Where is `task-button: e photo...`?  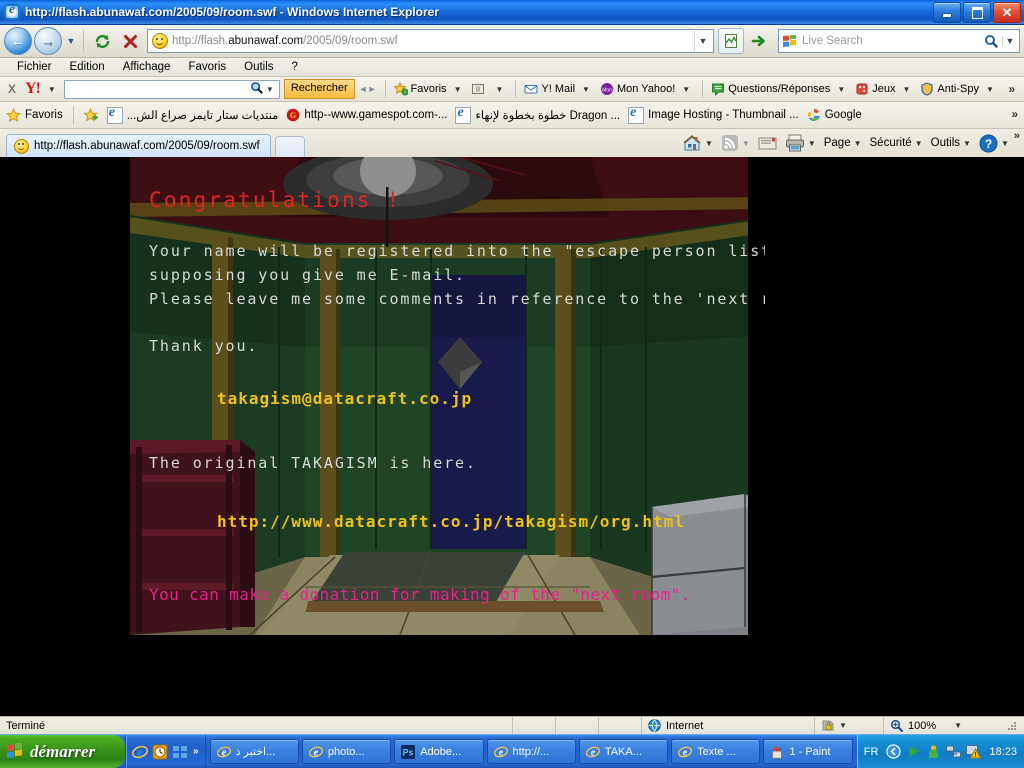
task-button: e photo... is located at coordinates (346, 751).